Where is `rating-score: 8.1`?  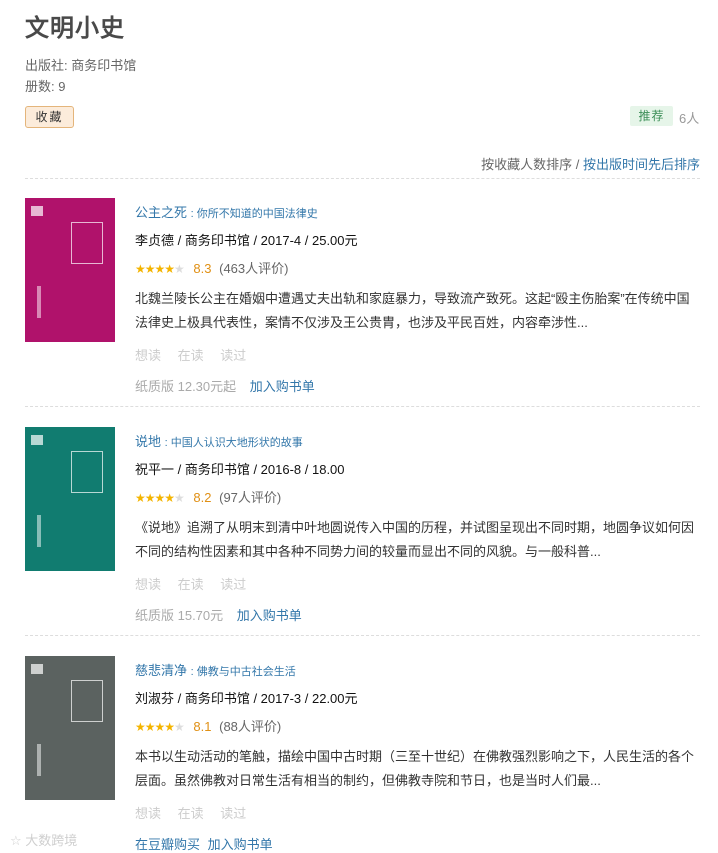
rating-score: 8.1 is located at coordinates (202, 726).